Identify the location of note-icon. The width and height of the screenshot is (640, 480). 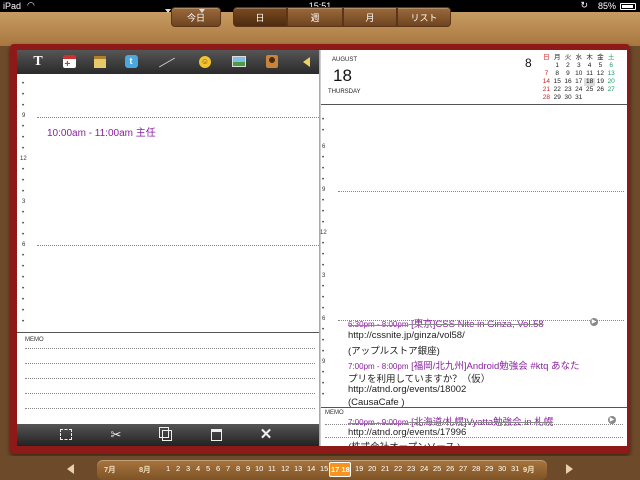
(100, 62).